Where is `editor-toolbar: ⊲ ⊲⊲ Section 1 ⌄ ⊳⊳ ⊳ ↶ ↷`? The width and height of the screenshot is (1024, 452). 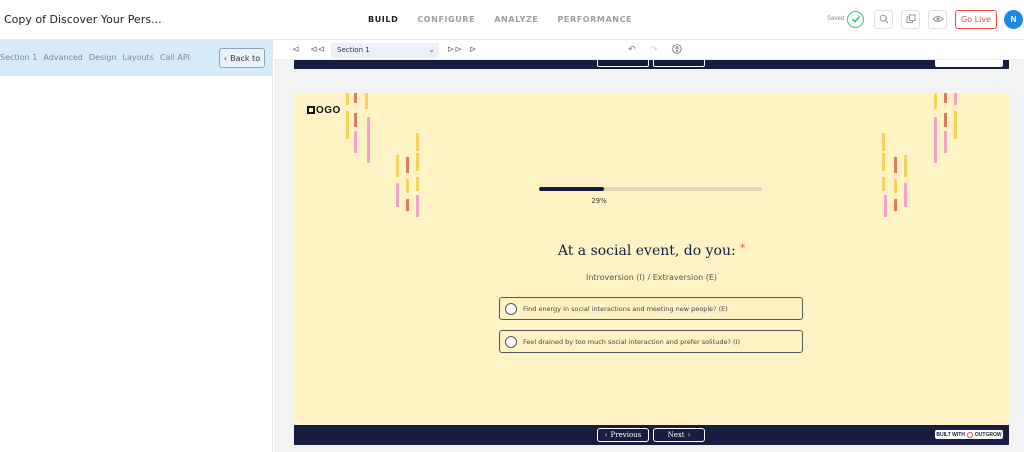
editor-toolbar: ⊲ ⊲⊲ Section 1 ⌄ ⊳⊳ ⊳ ↶ ↷ is located at coordinates (649, 50).